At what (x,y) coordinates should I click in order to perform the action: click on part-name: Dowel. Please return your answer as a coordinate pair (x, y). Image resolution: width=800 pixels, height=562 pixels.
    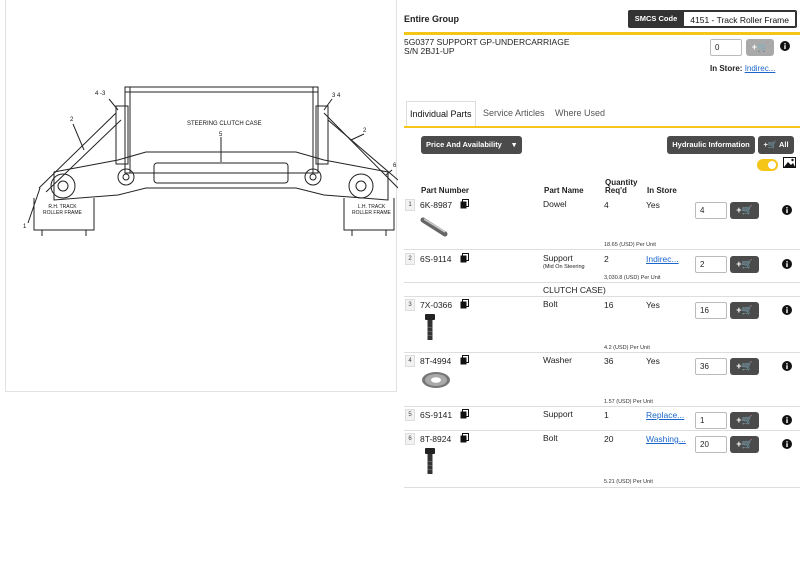
    Looking at the image, I should click on (555, 204).